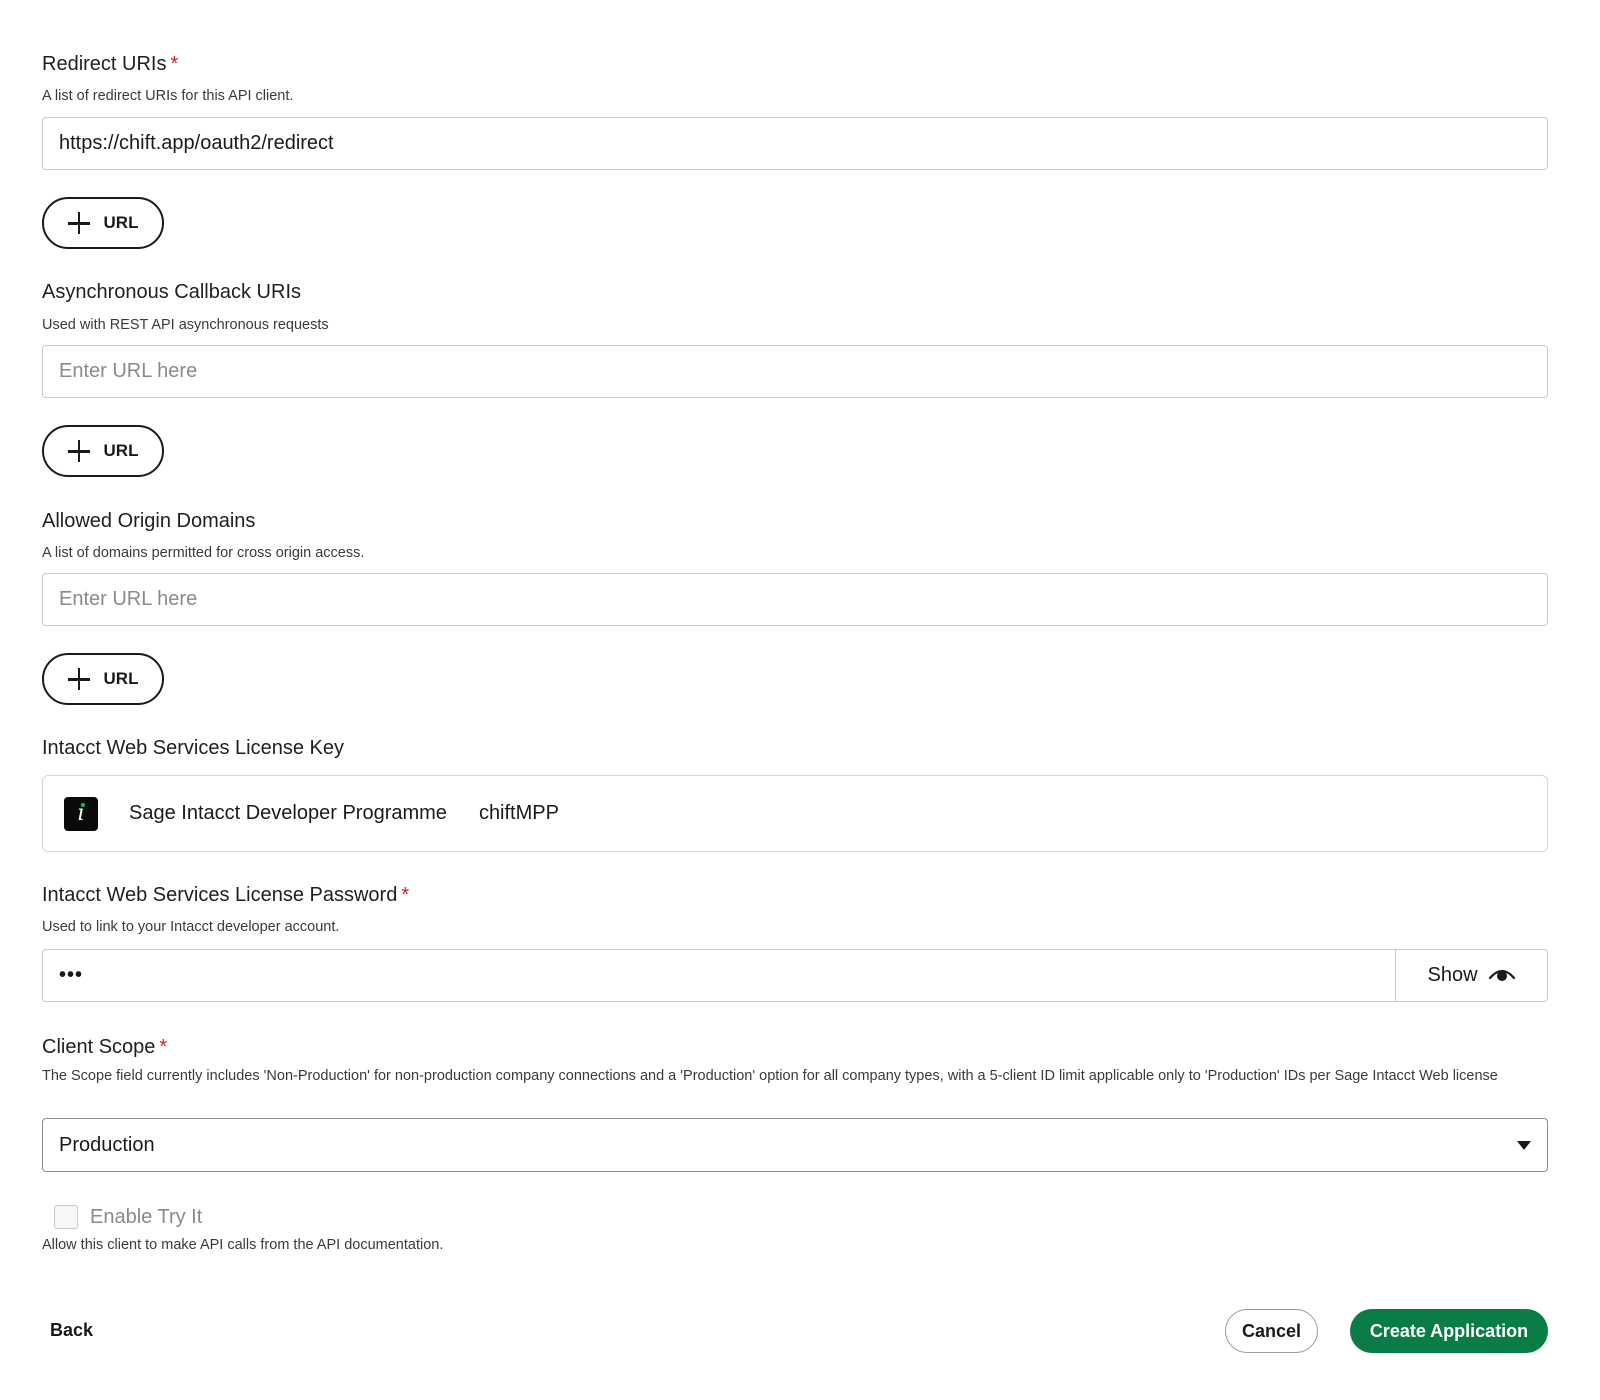  I want to click on caret-down-icon, so click(1524, 1145).